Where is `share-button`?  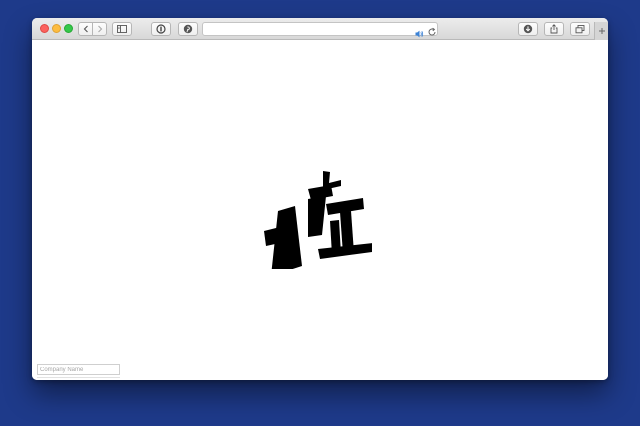
share-button is located at coordinates (554, 29).